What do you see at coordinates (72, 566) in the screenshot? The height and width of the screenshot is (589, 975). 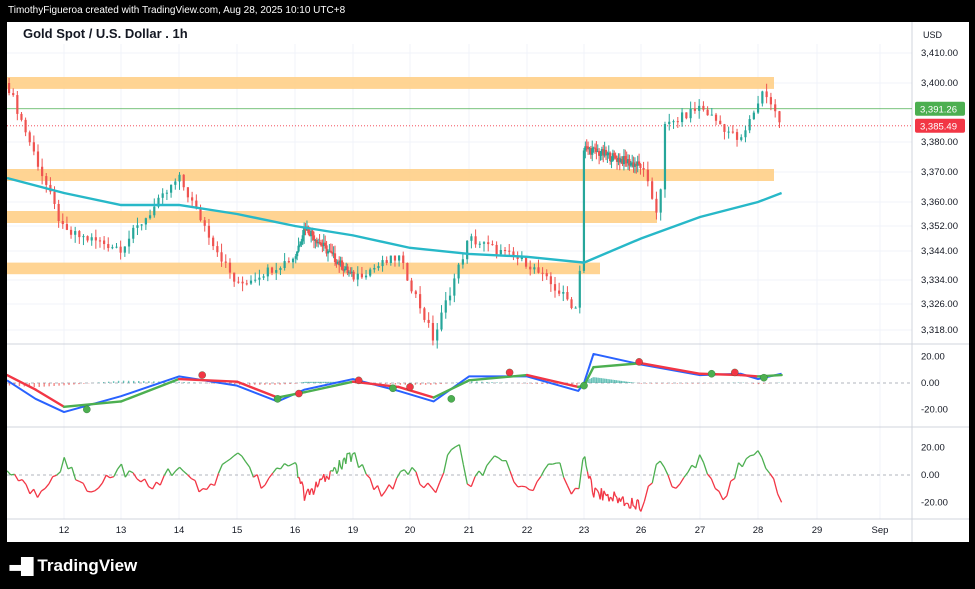 I see `tradingview-logo: ▬█ TradingView` at bounding box center [72, 566].